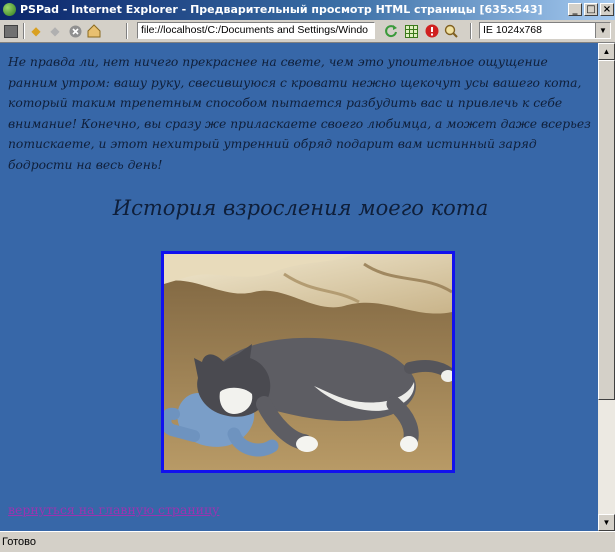 Image resolution: width=615 pixels, height=552 pixels. What do you see at coordinates (606, 230) in the screenshot?
I see `scrollbar-thumb` at bounding box center [606, 230].